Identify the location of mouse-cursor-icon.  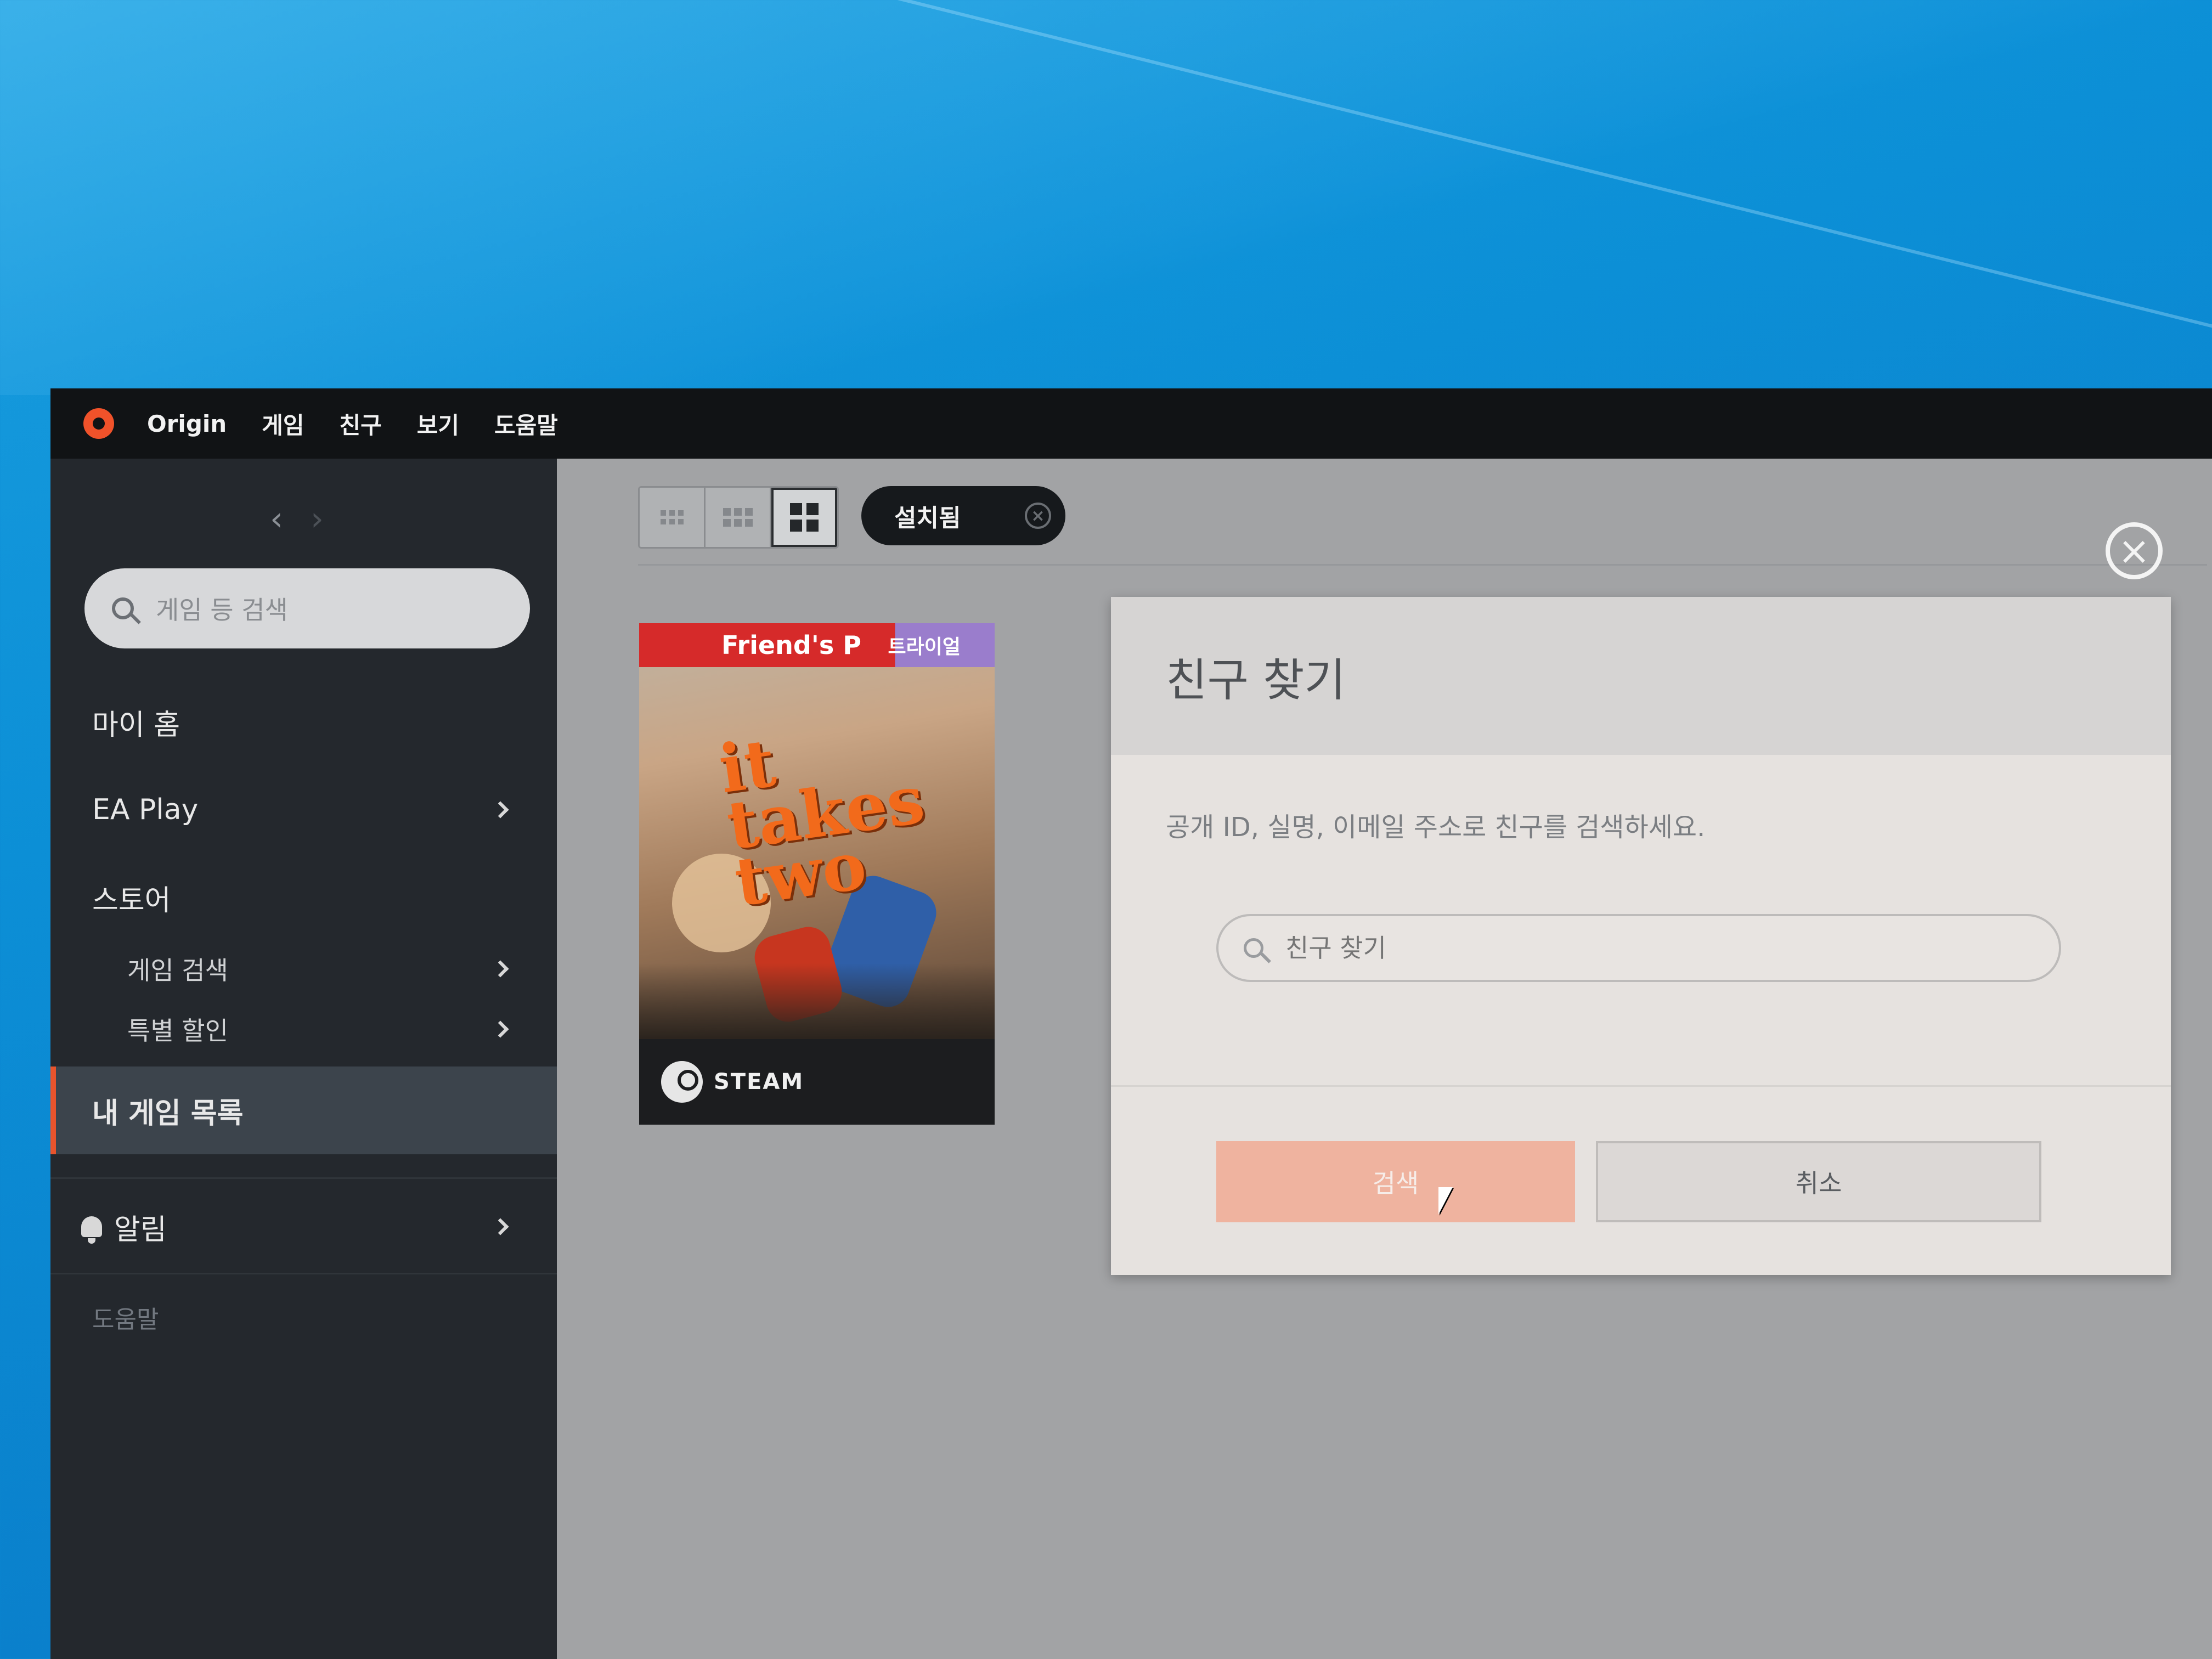
(1445, 1201).